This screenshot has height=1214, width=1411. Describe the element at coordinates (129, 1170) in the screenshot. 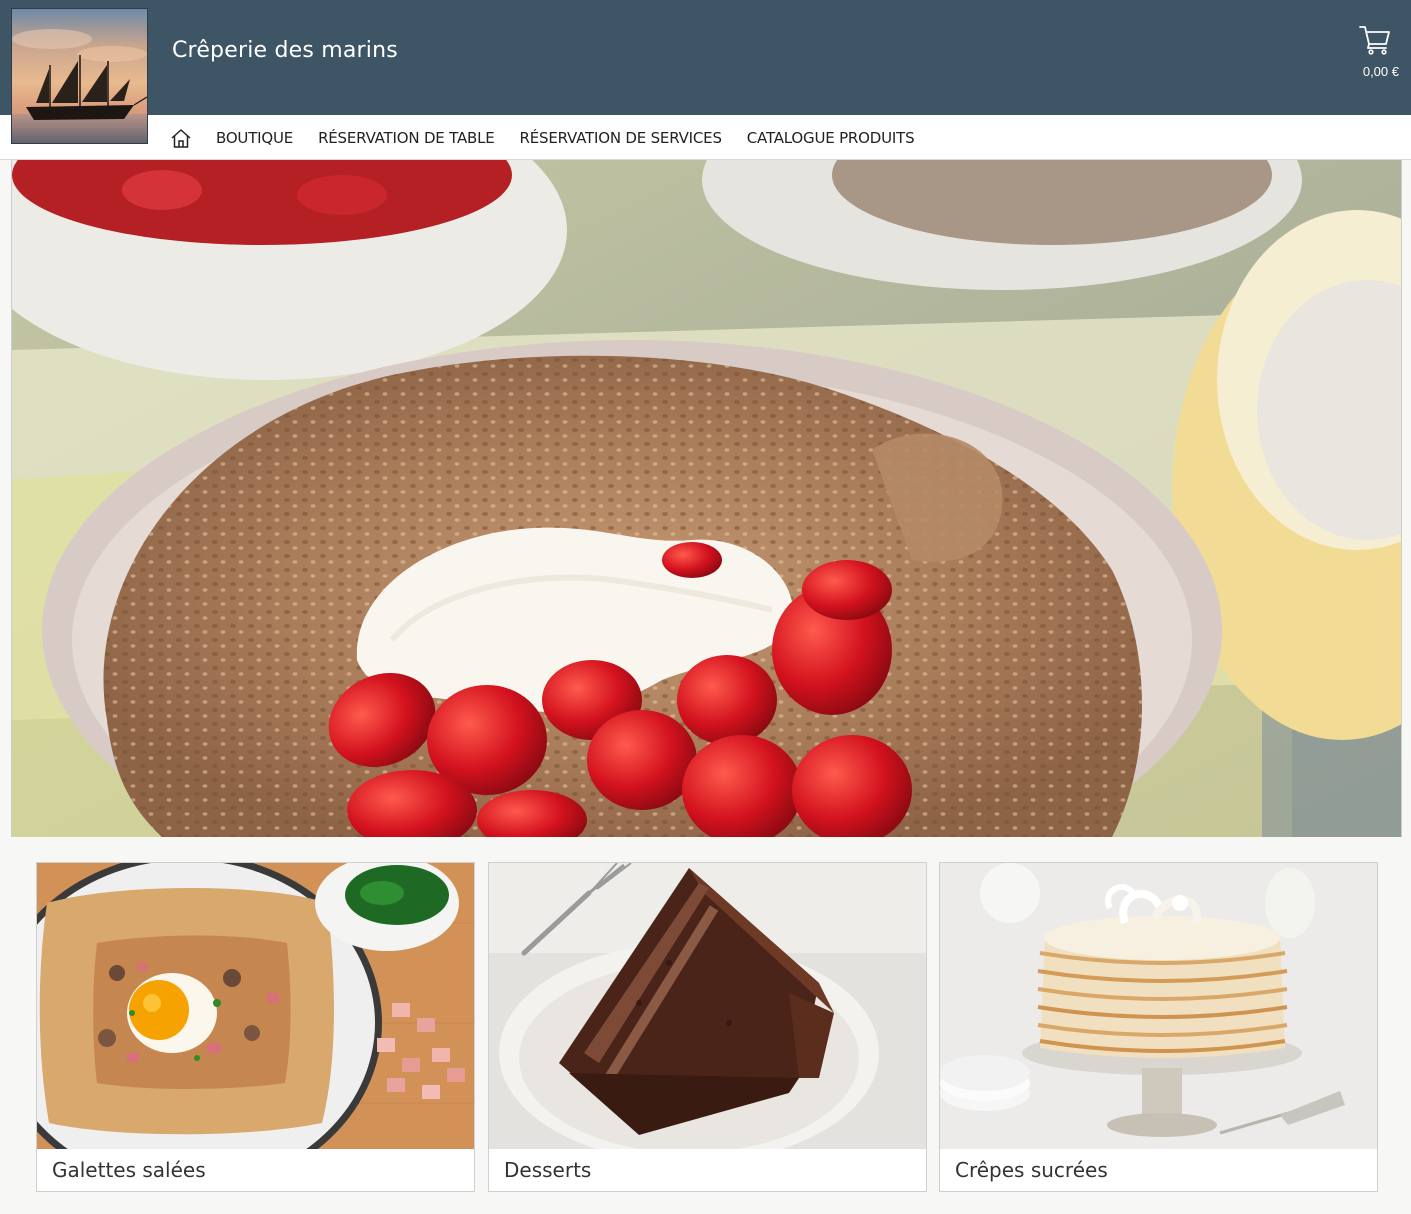

I see `category-label: Galettes salées` at that location.